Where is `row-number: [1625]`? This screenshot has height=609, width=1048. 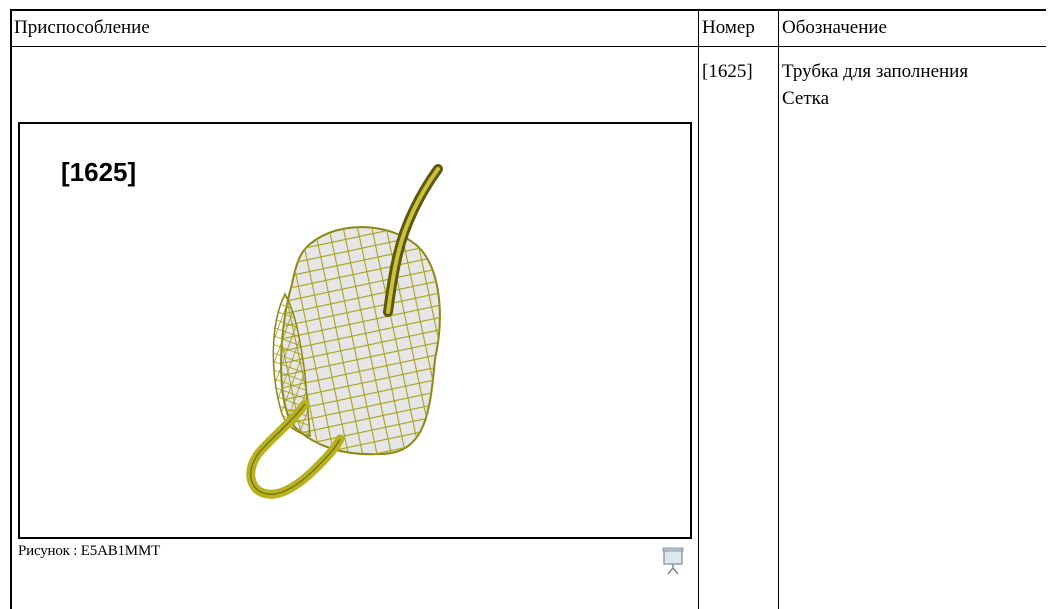 row-number: [1625] is located at coordinates (727, 71).